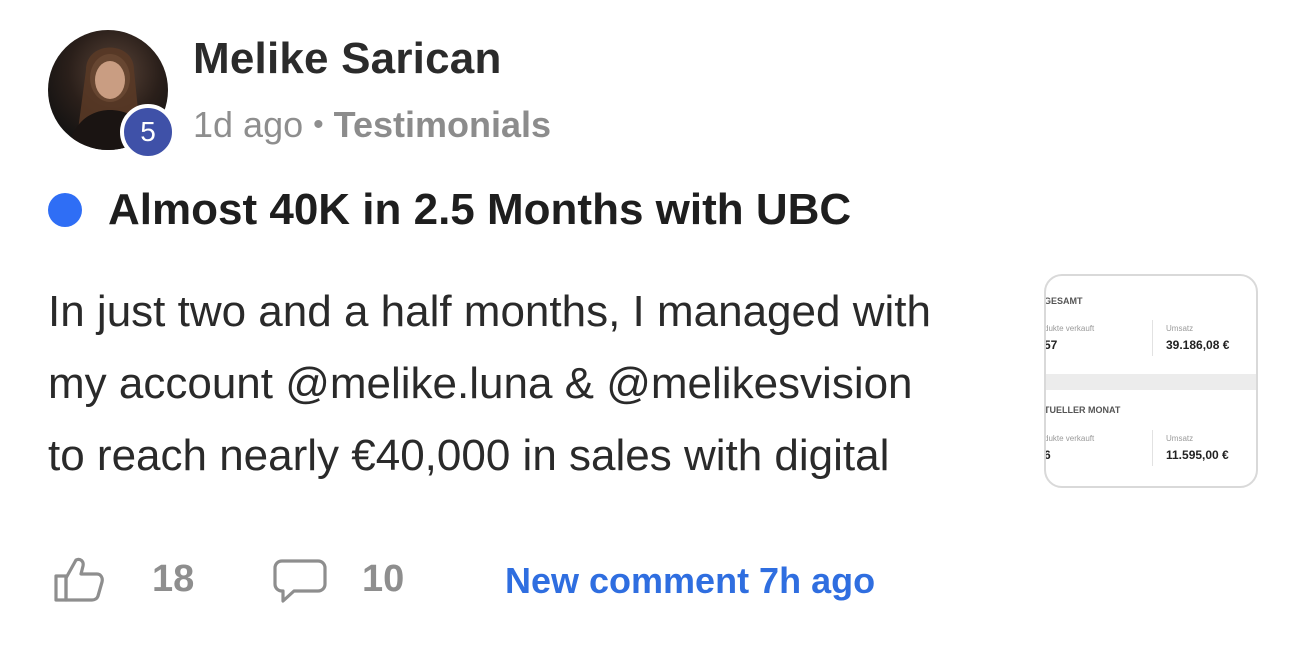  What do you see at coordinates (1063, 301) in the screenshot?
I see `thumb-section-title: GESAMT` at bounding box center [1063, 301].